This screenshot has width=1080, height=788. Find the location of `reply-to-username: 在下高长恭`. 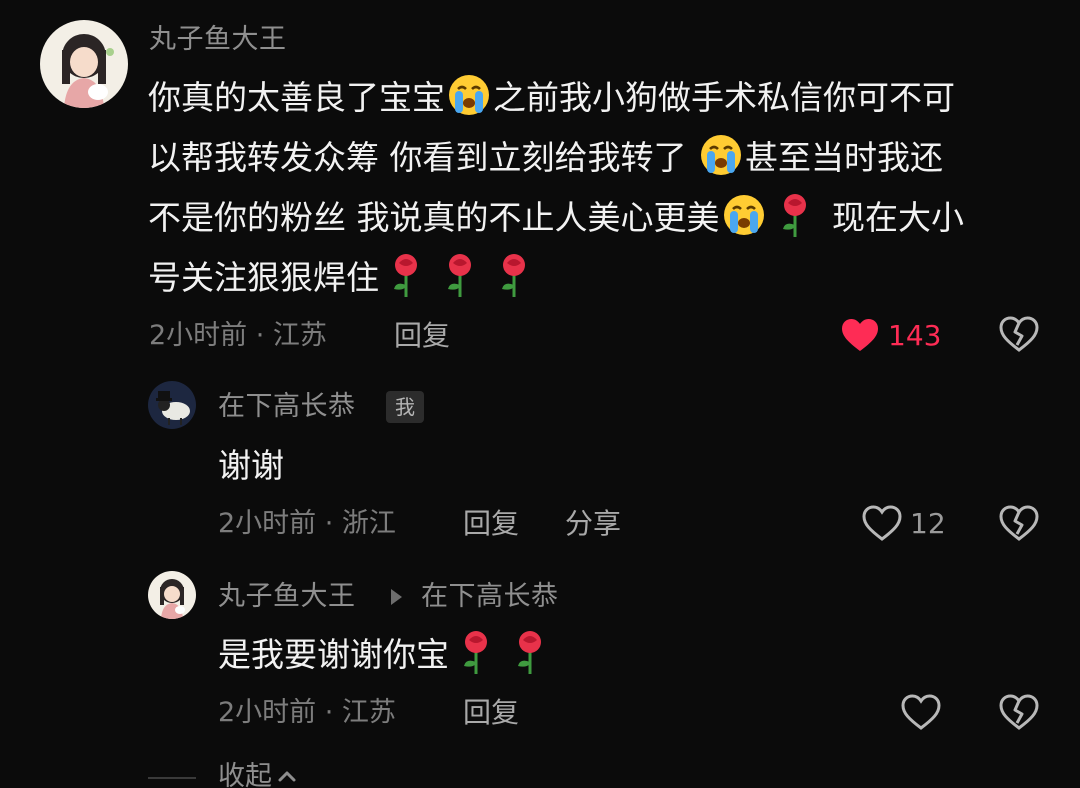

reply-to-username: 在下高长恭 is located at coordinates (490, 597).